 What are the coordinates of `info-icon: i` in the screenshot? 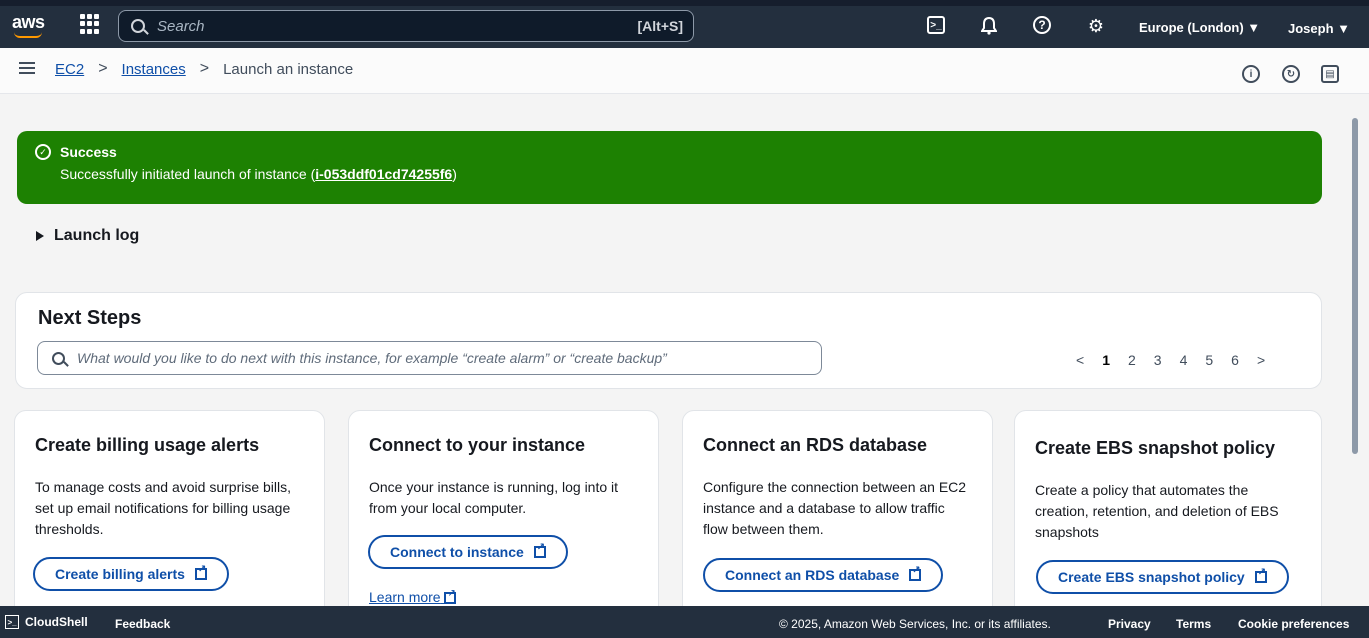 It's located at (1251, 74).